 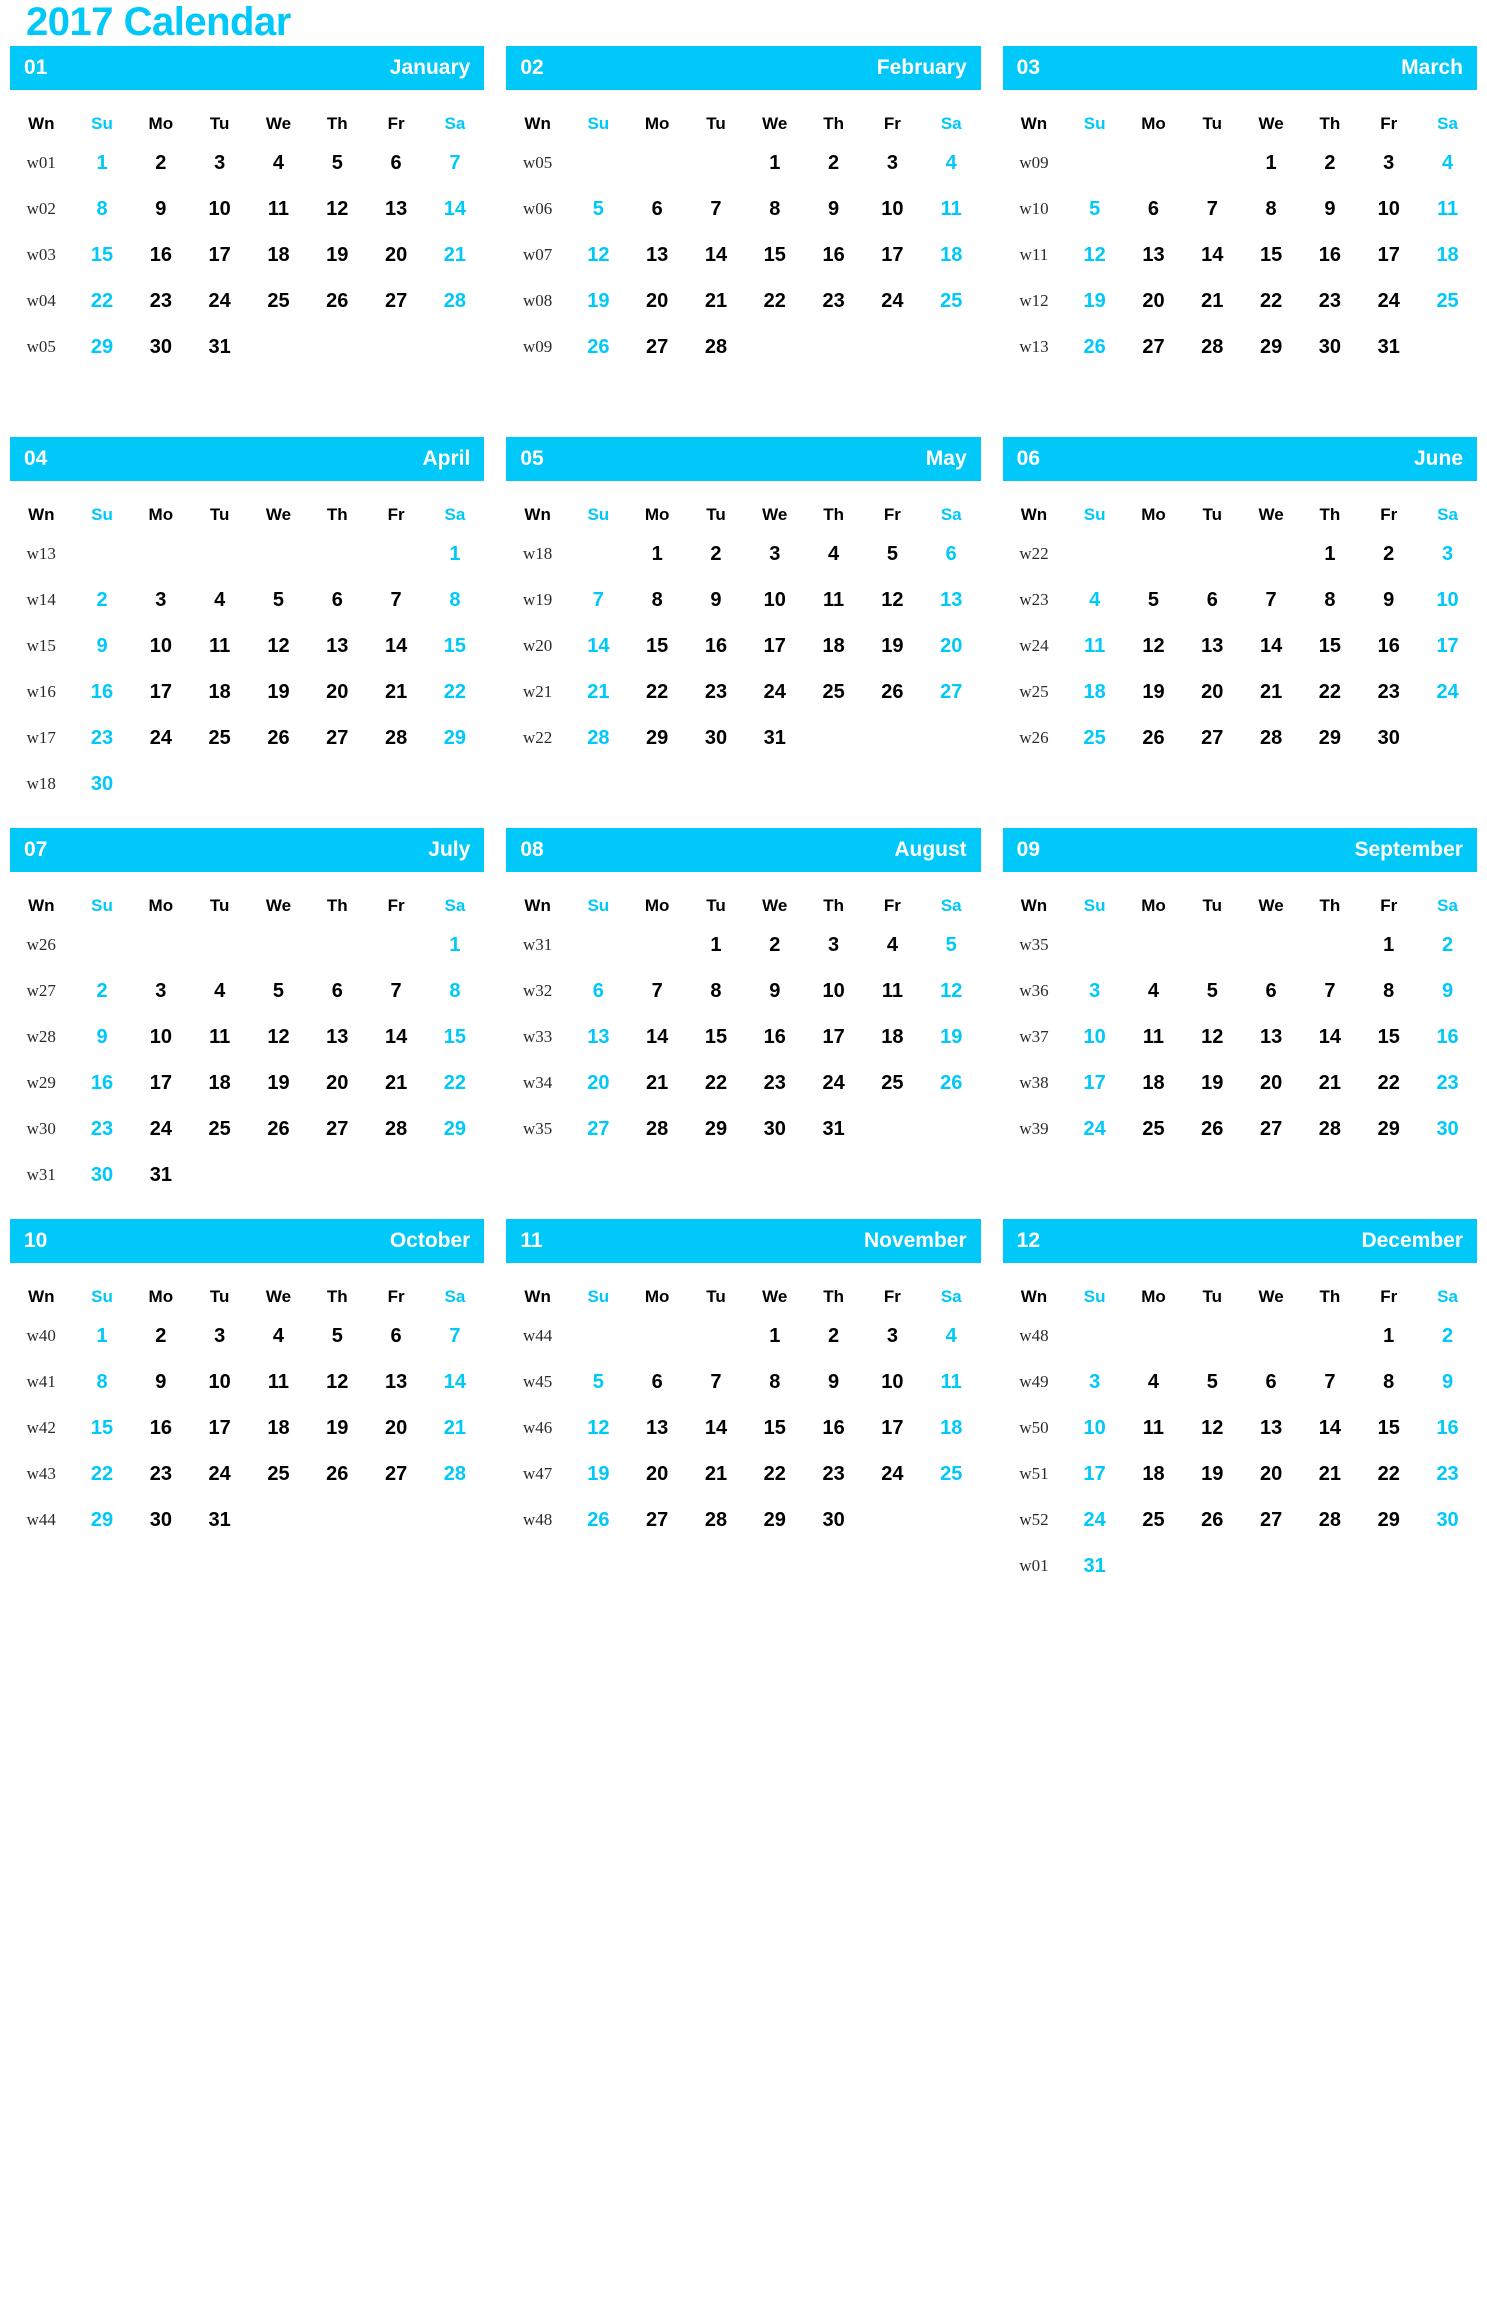 What do you see at coordinates (160, 600) in the screenshot?
I see `day-cell: 3` at bounding box center [160, 600].